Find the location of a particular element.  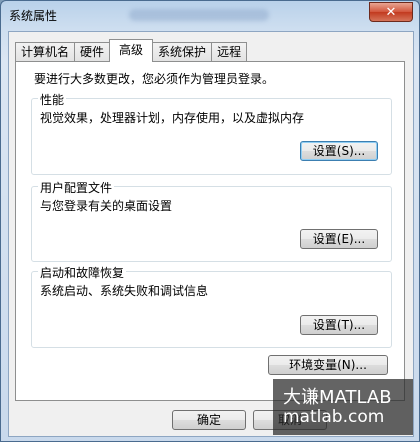

startup-recovery-description: 系统启动、系统失败和调试信息 is located at coordinates (124, 291).